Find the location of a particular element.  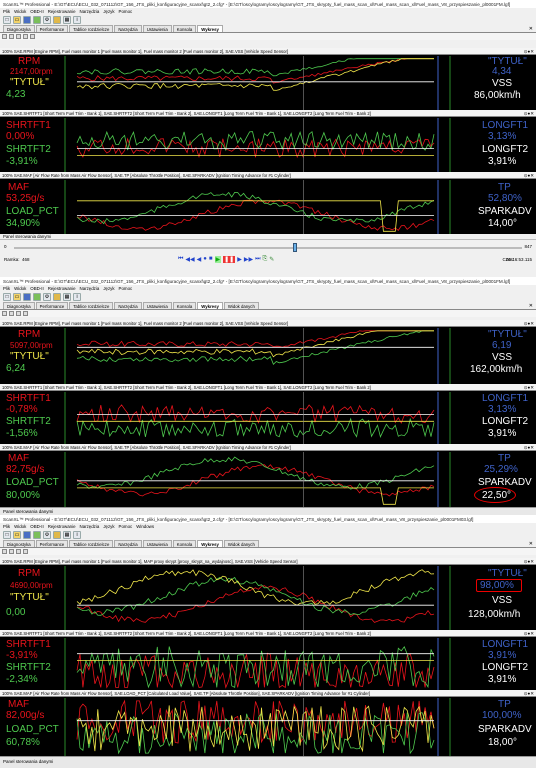

last-frame-icon: ⏭ is located at coordinates (257, 259).